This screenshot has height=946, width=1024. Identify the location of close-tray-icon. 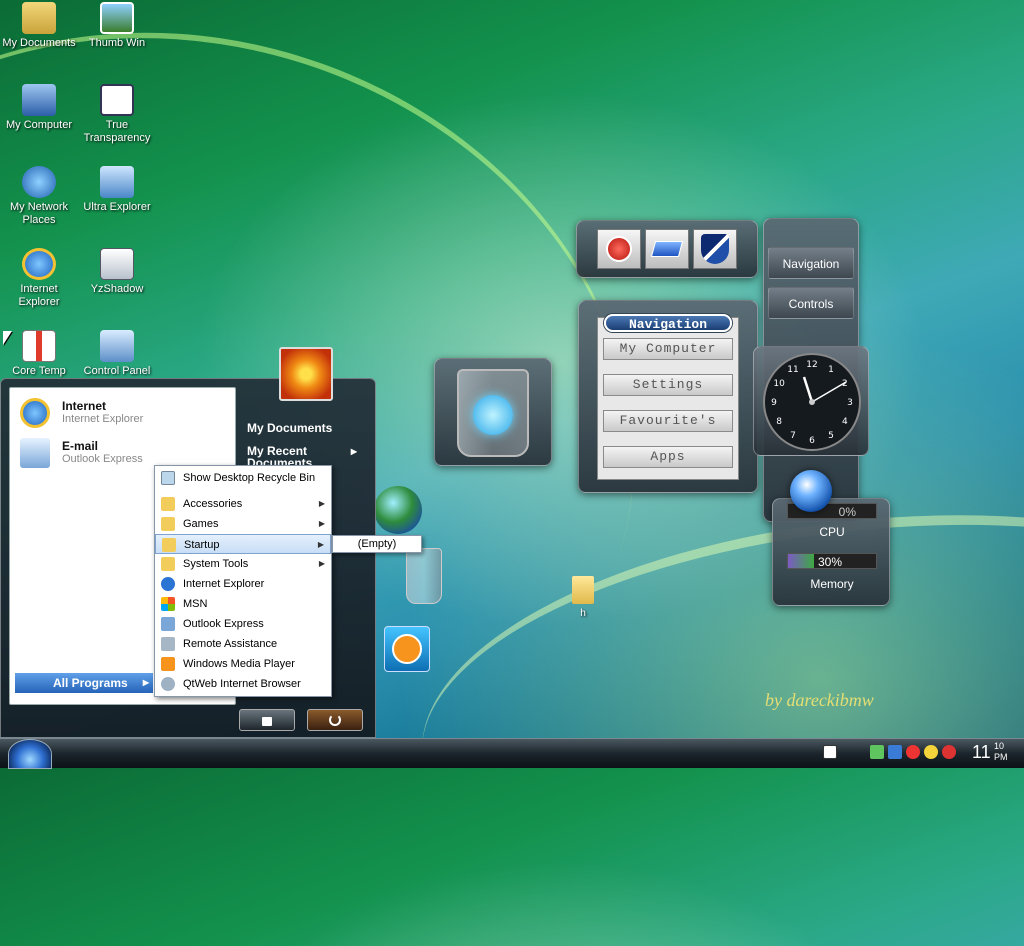
(949, 752).